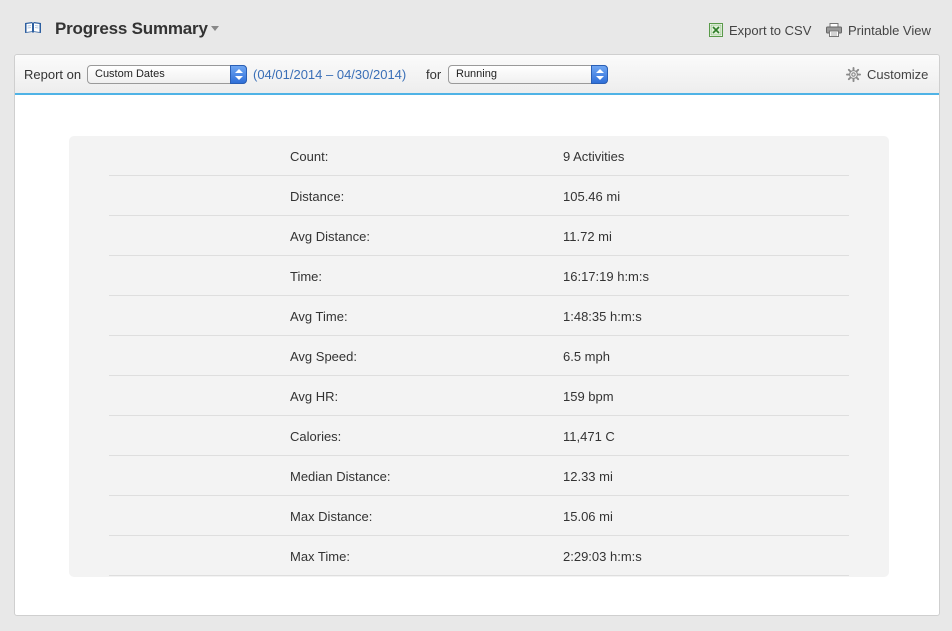  I want to click on activity-type-select-value: Running, so click(476, 74).